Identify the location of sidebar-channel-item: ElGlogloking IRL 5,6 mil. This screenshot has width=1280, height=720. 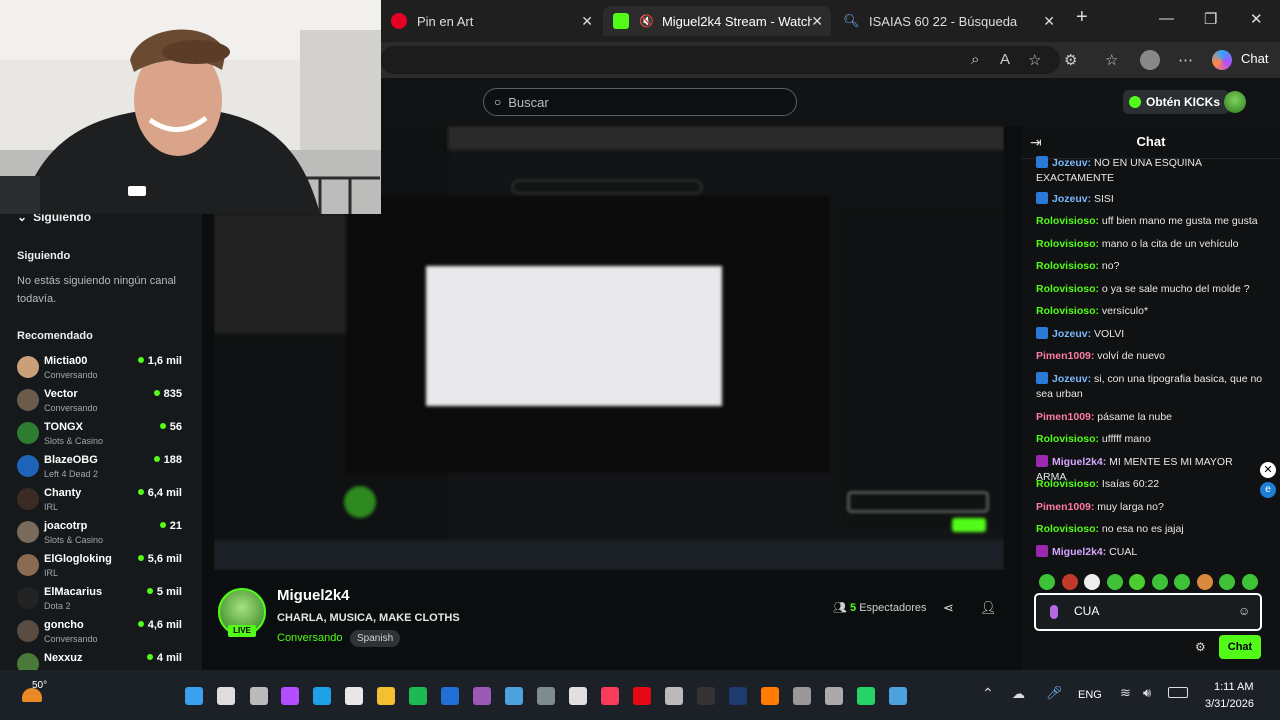
(103, 567).